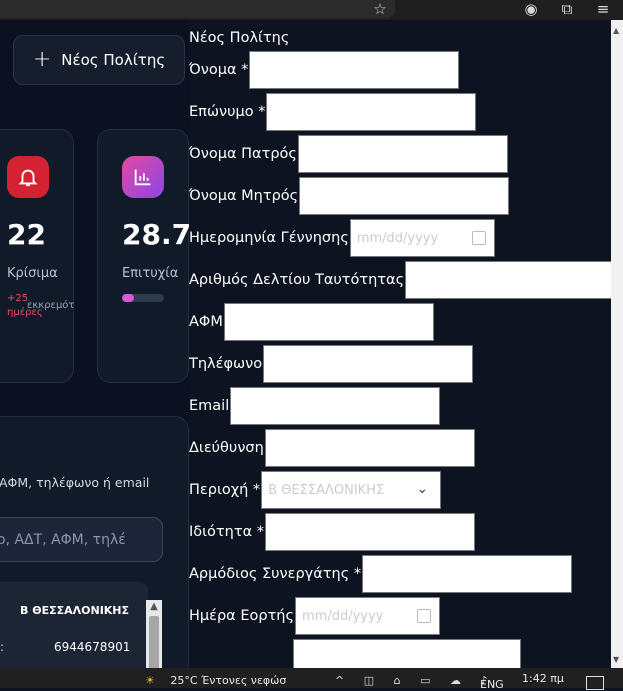 The image size is (623, 691). I want to click on area-select: Β ΘΕΣΣΑΛΟΝΙΚΗΣ ⌄, so click(351, 490).